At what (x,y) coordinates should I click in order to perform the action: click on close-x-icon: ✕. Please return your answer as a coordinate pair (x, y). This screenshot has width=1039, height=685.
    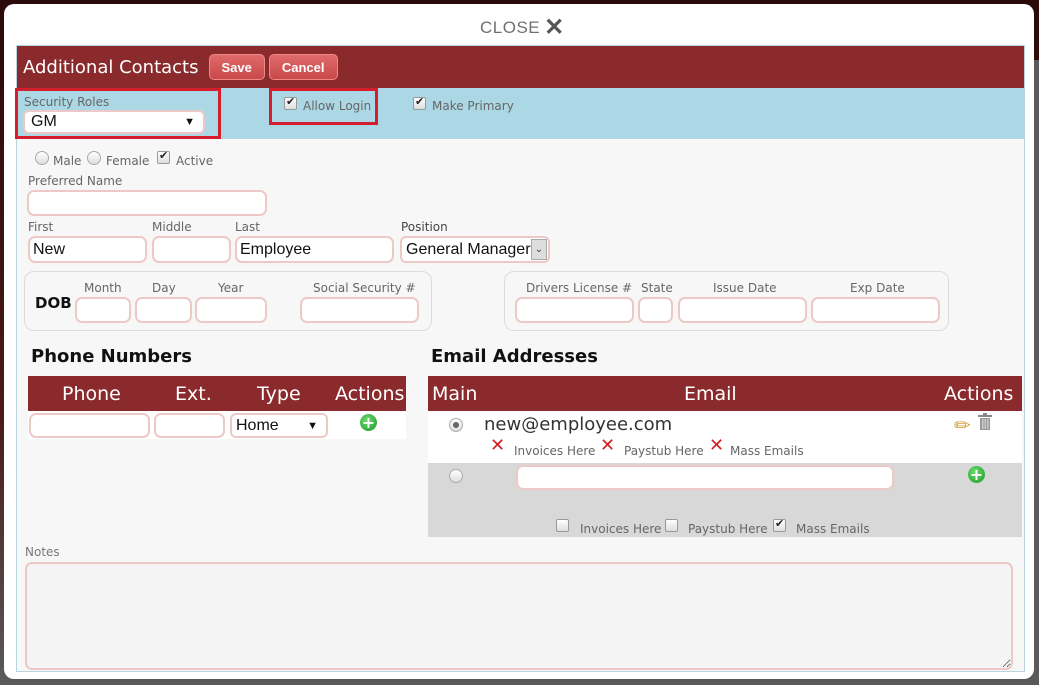
    Looking at the image, I should click on (554, 27).